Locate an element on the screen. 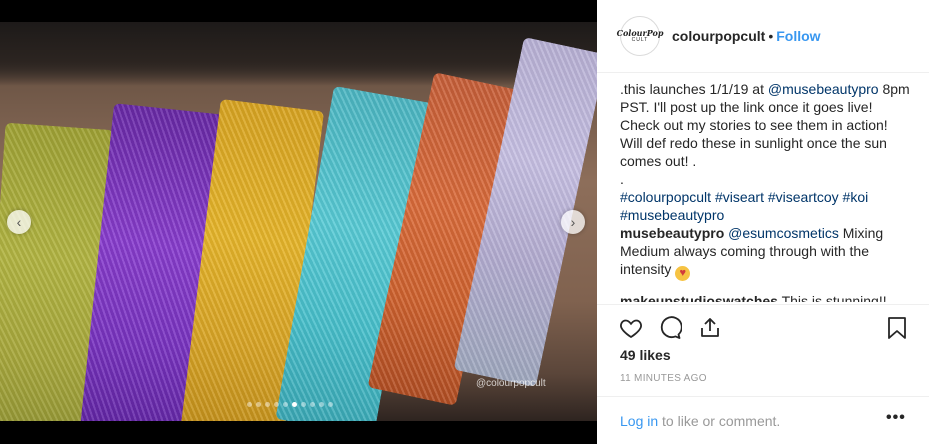  like-button is located at coordinates (631, 328).